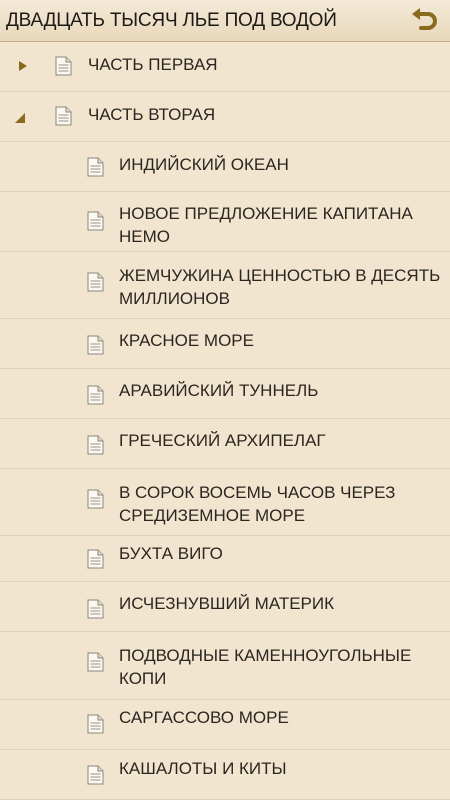 This screenshot has width=450, height=800. What do you see at coordinates (186, 340) in the screenshot?
I see `toc-item-label: КРАСНОЕ МОРЕ` at bounding box center [186, 340].